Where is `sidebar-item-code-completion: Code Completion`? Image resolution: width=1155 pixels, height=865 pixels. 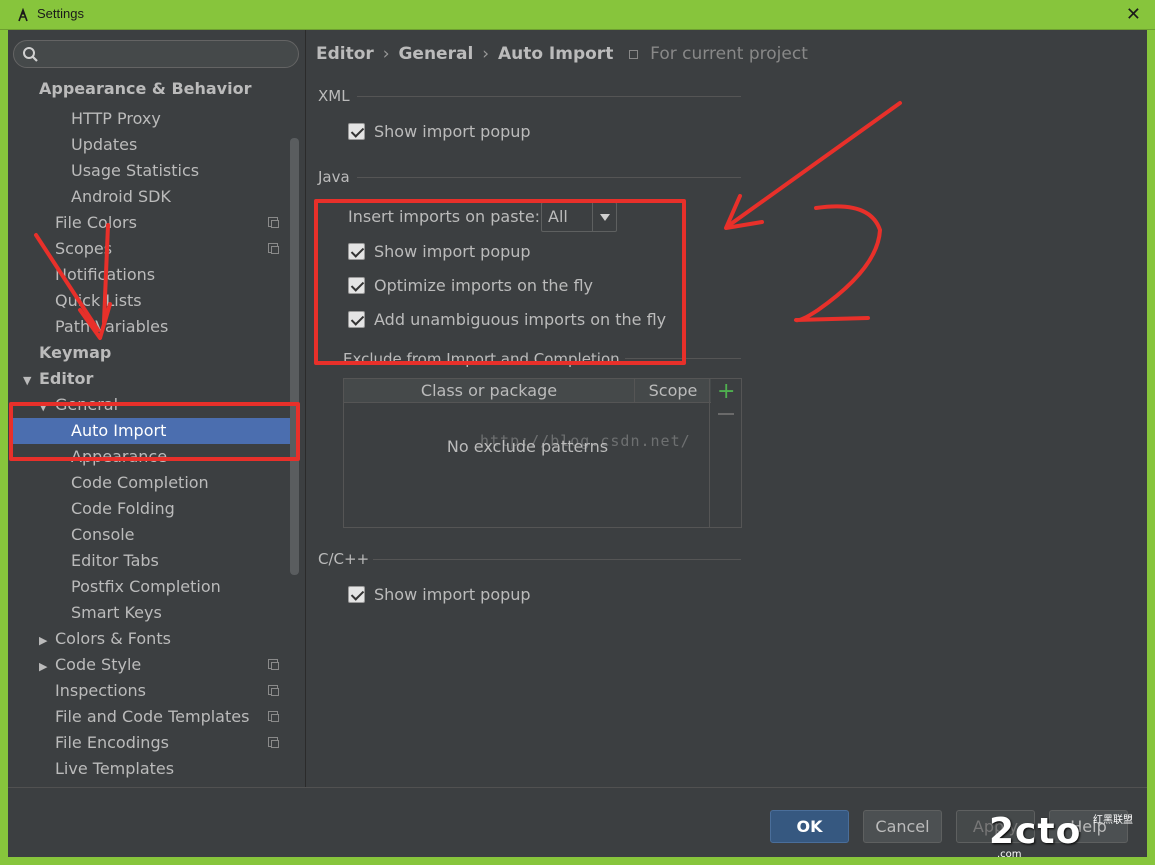 sidebar-item-code-completion: Code Completion is located at coordinates (108, 483).